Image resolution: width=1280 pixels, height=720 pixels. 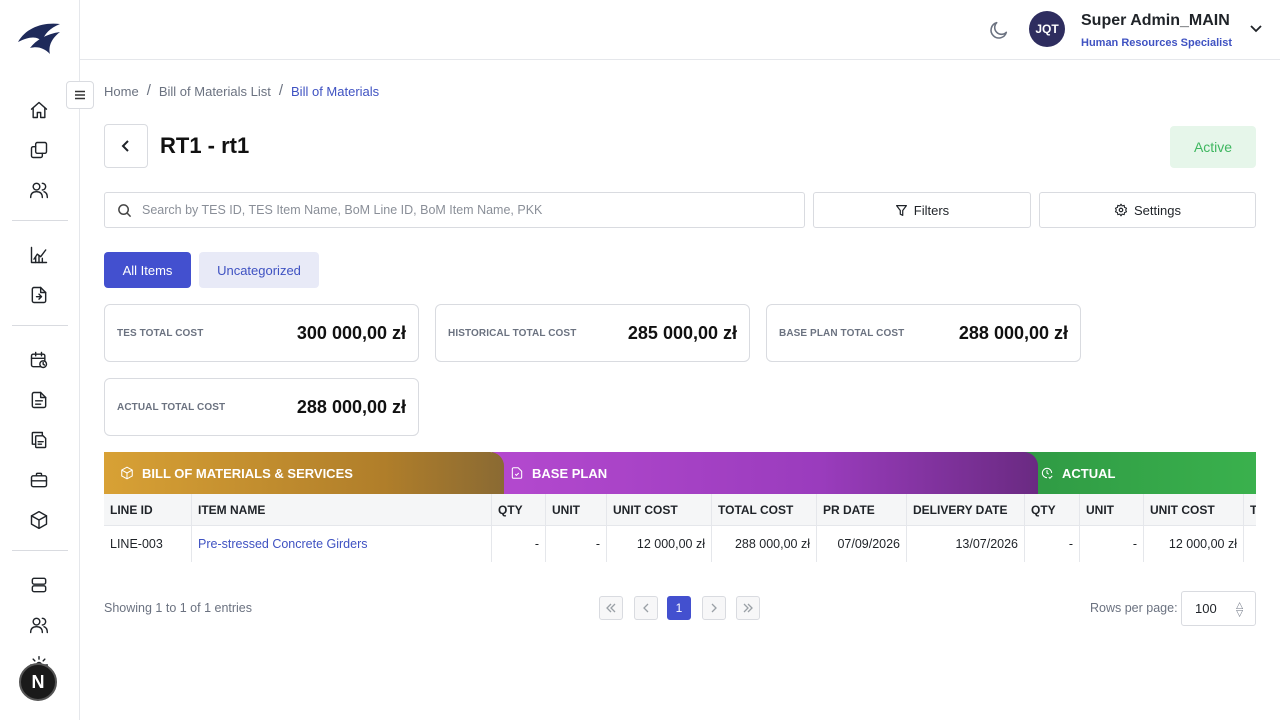 I want to click on group-label: BILL OF MATERIALS & SERVICES, so click(x=247, y=473).